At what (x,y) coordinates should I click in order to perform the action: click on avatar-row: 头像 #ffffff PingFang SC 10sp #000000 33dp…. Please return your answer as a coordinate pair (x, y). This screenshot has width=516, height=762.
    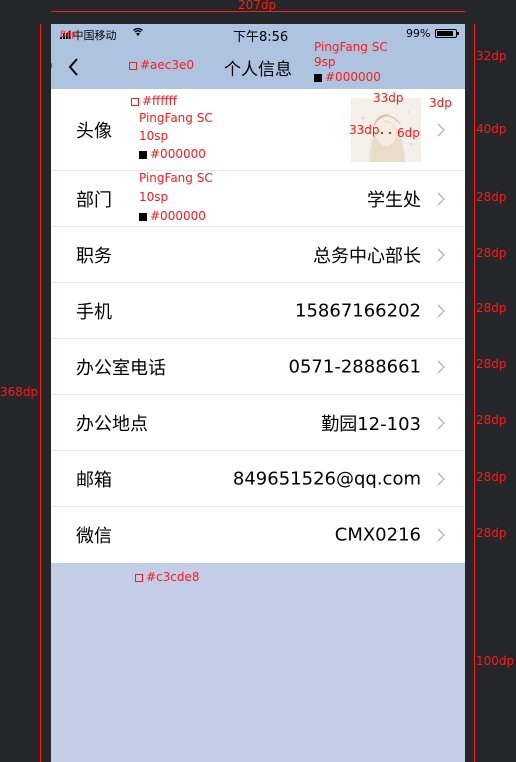
    Looking at the image, I should click on (258, 130).